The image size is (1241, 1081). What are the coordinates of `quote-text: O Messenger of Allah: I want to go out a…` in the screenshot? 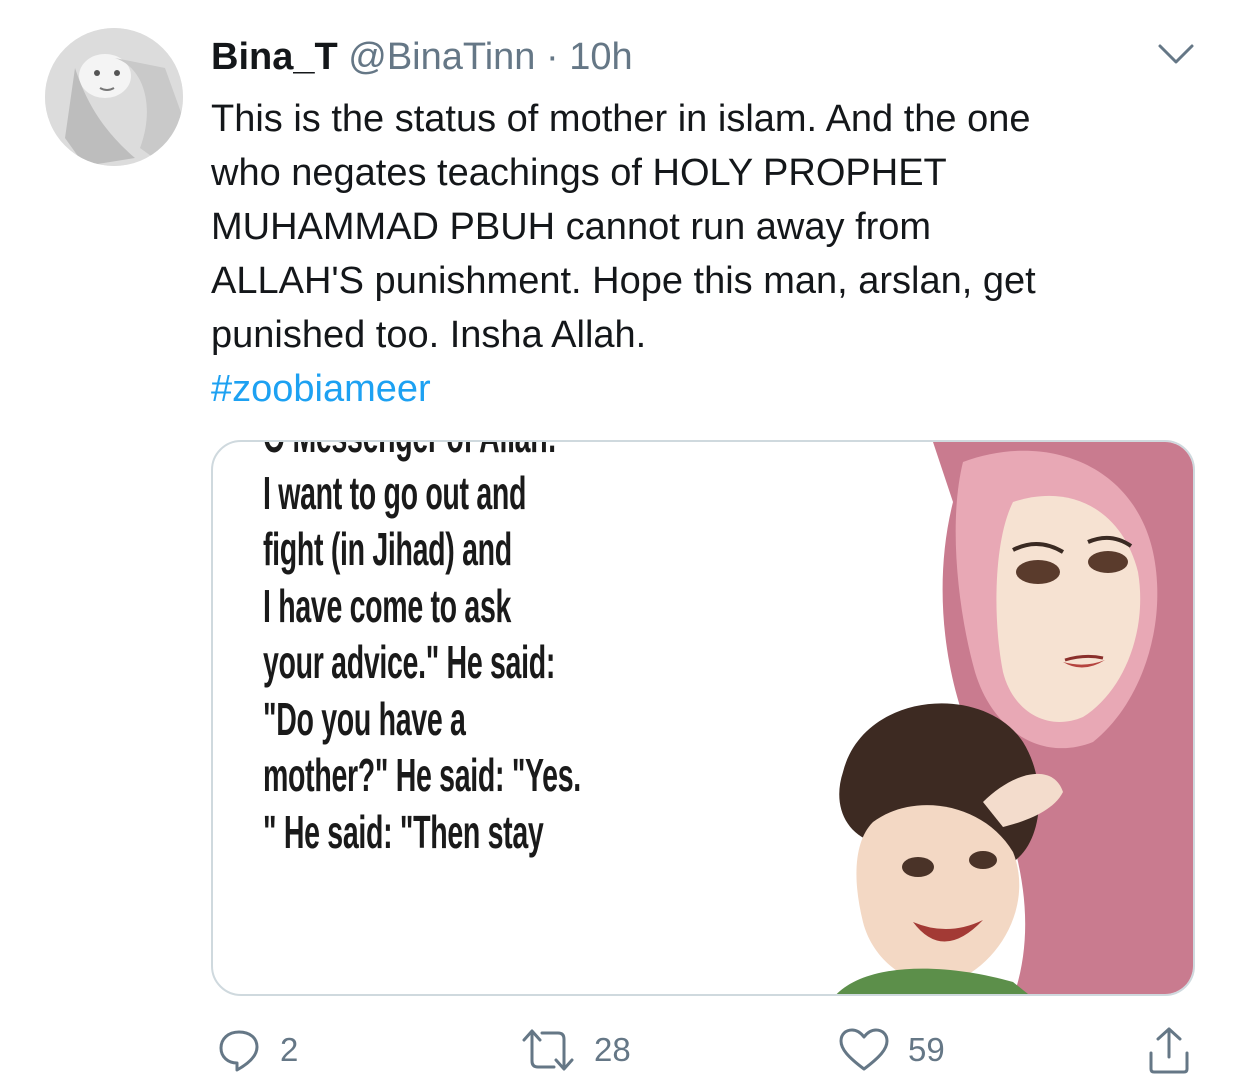 It's located at (422, 651).